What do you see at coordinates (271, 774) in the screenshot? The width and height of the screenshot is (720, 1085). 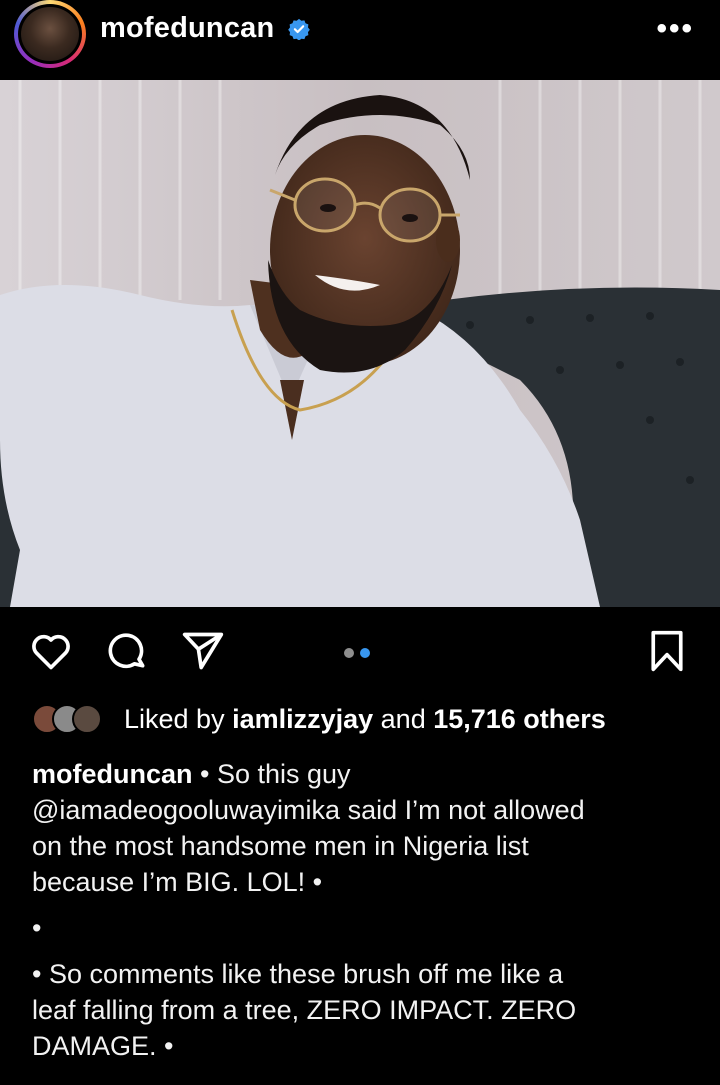 I see `caption-line: • So this guy` at bounding box center [271, 774].